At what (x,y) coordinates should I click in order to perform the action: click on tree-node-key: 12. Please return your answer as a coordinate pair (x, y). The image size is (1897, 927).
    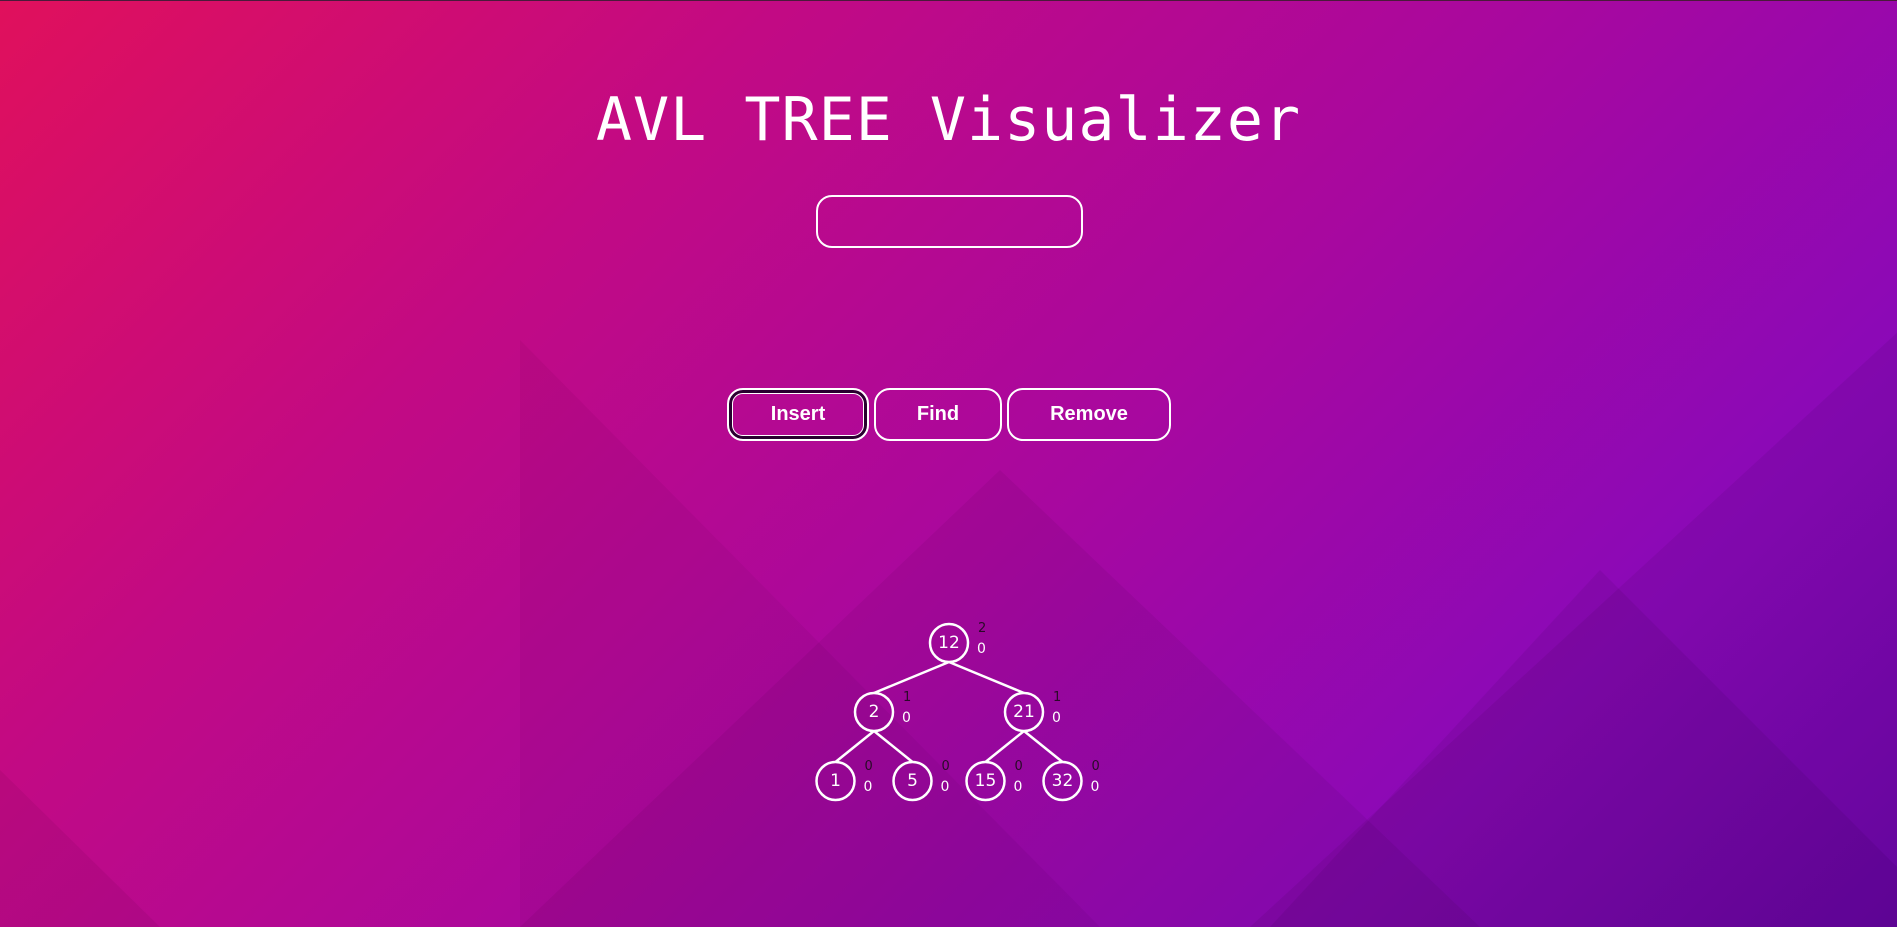
    Looking at the image, I should click on (949, 643).